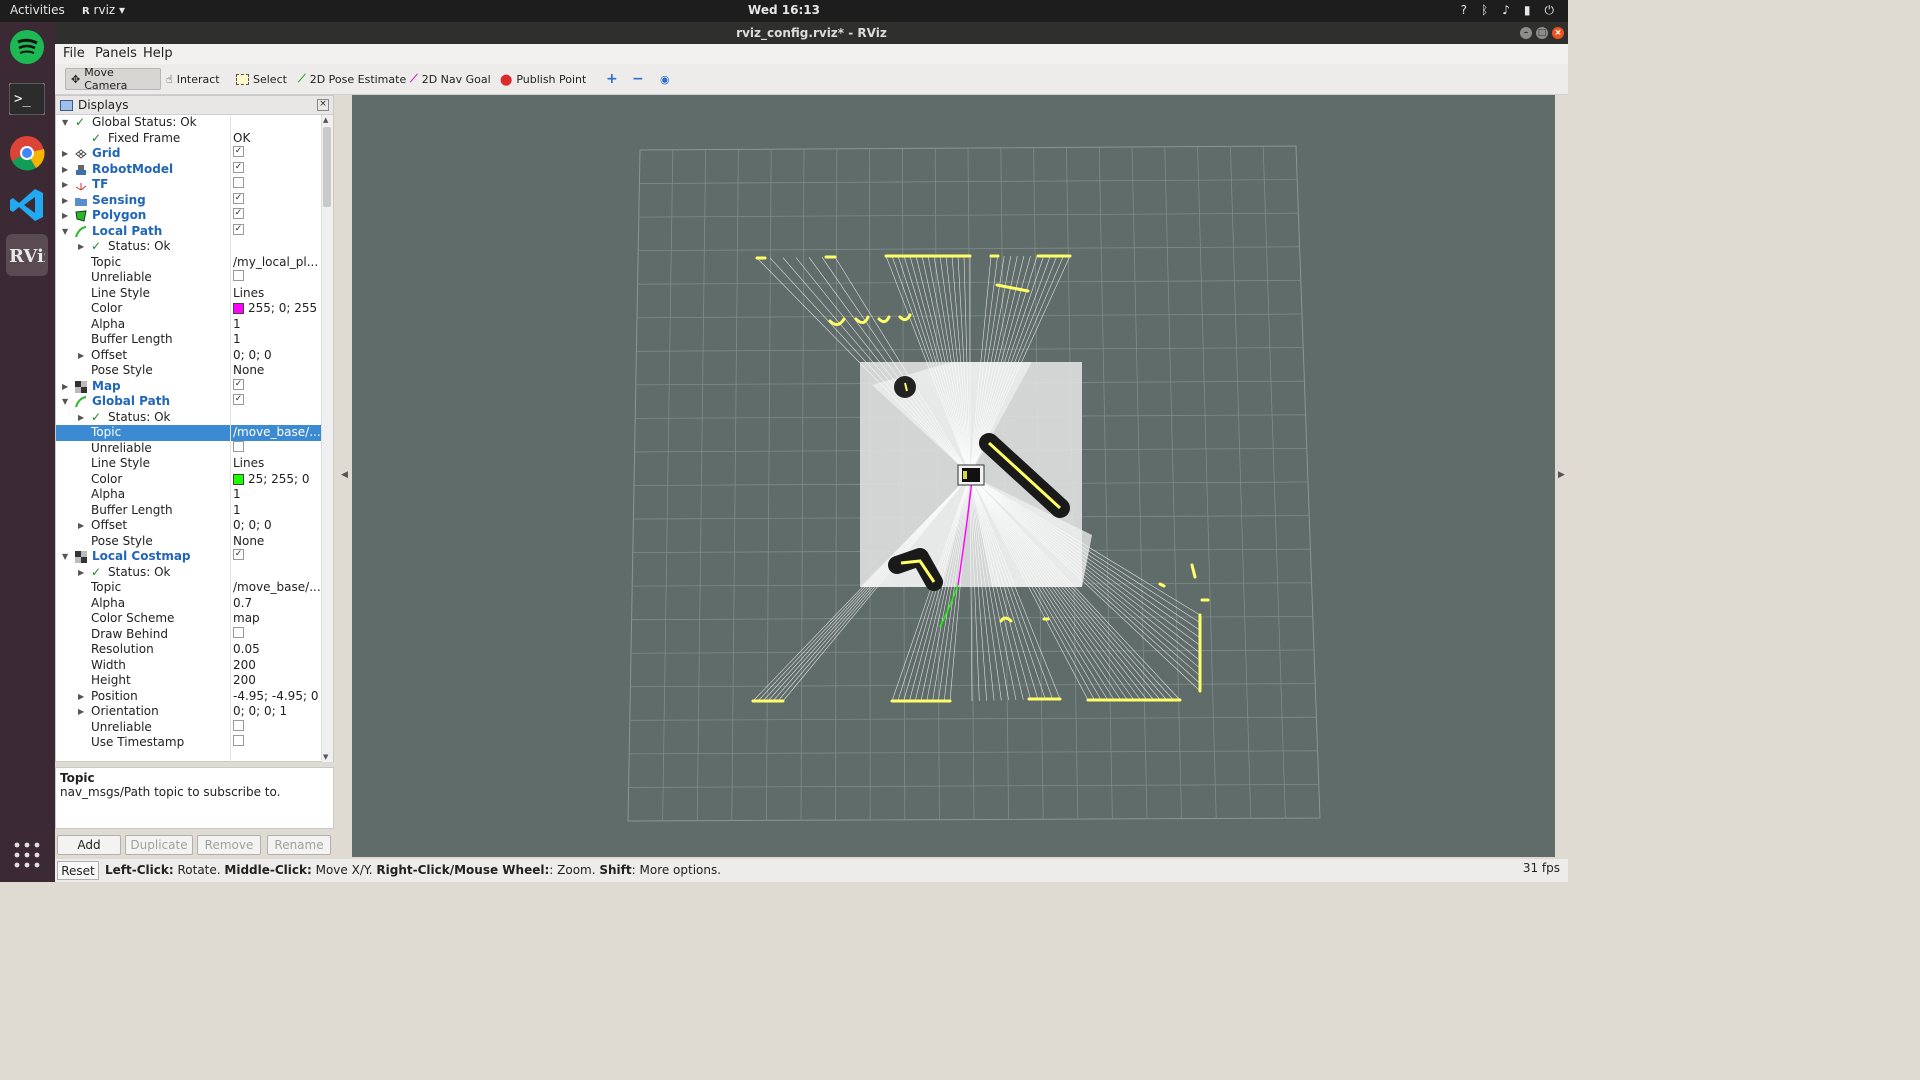  What do you see at coordinates (159, 845) in the screenshot?
I see `duplicate-button: Duplicate` at bounding box center [159, 845].